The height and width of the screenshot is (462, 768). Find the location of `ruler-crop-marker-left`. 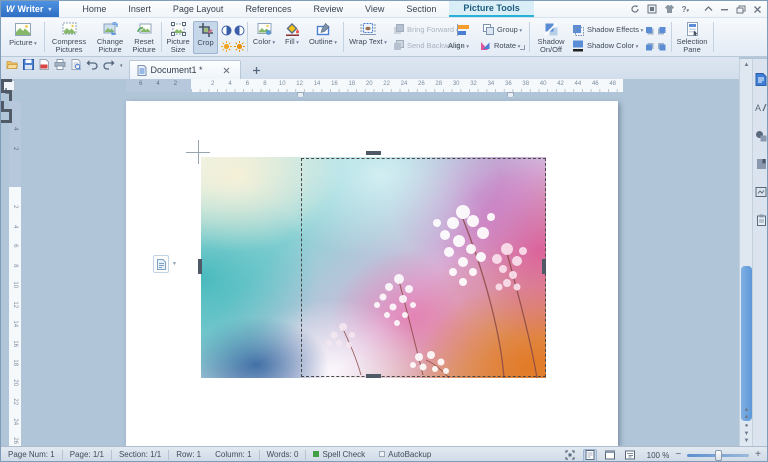

ruler-crop-marker-left is located at coordinates (300, 95).